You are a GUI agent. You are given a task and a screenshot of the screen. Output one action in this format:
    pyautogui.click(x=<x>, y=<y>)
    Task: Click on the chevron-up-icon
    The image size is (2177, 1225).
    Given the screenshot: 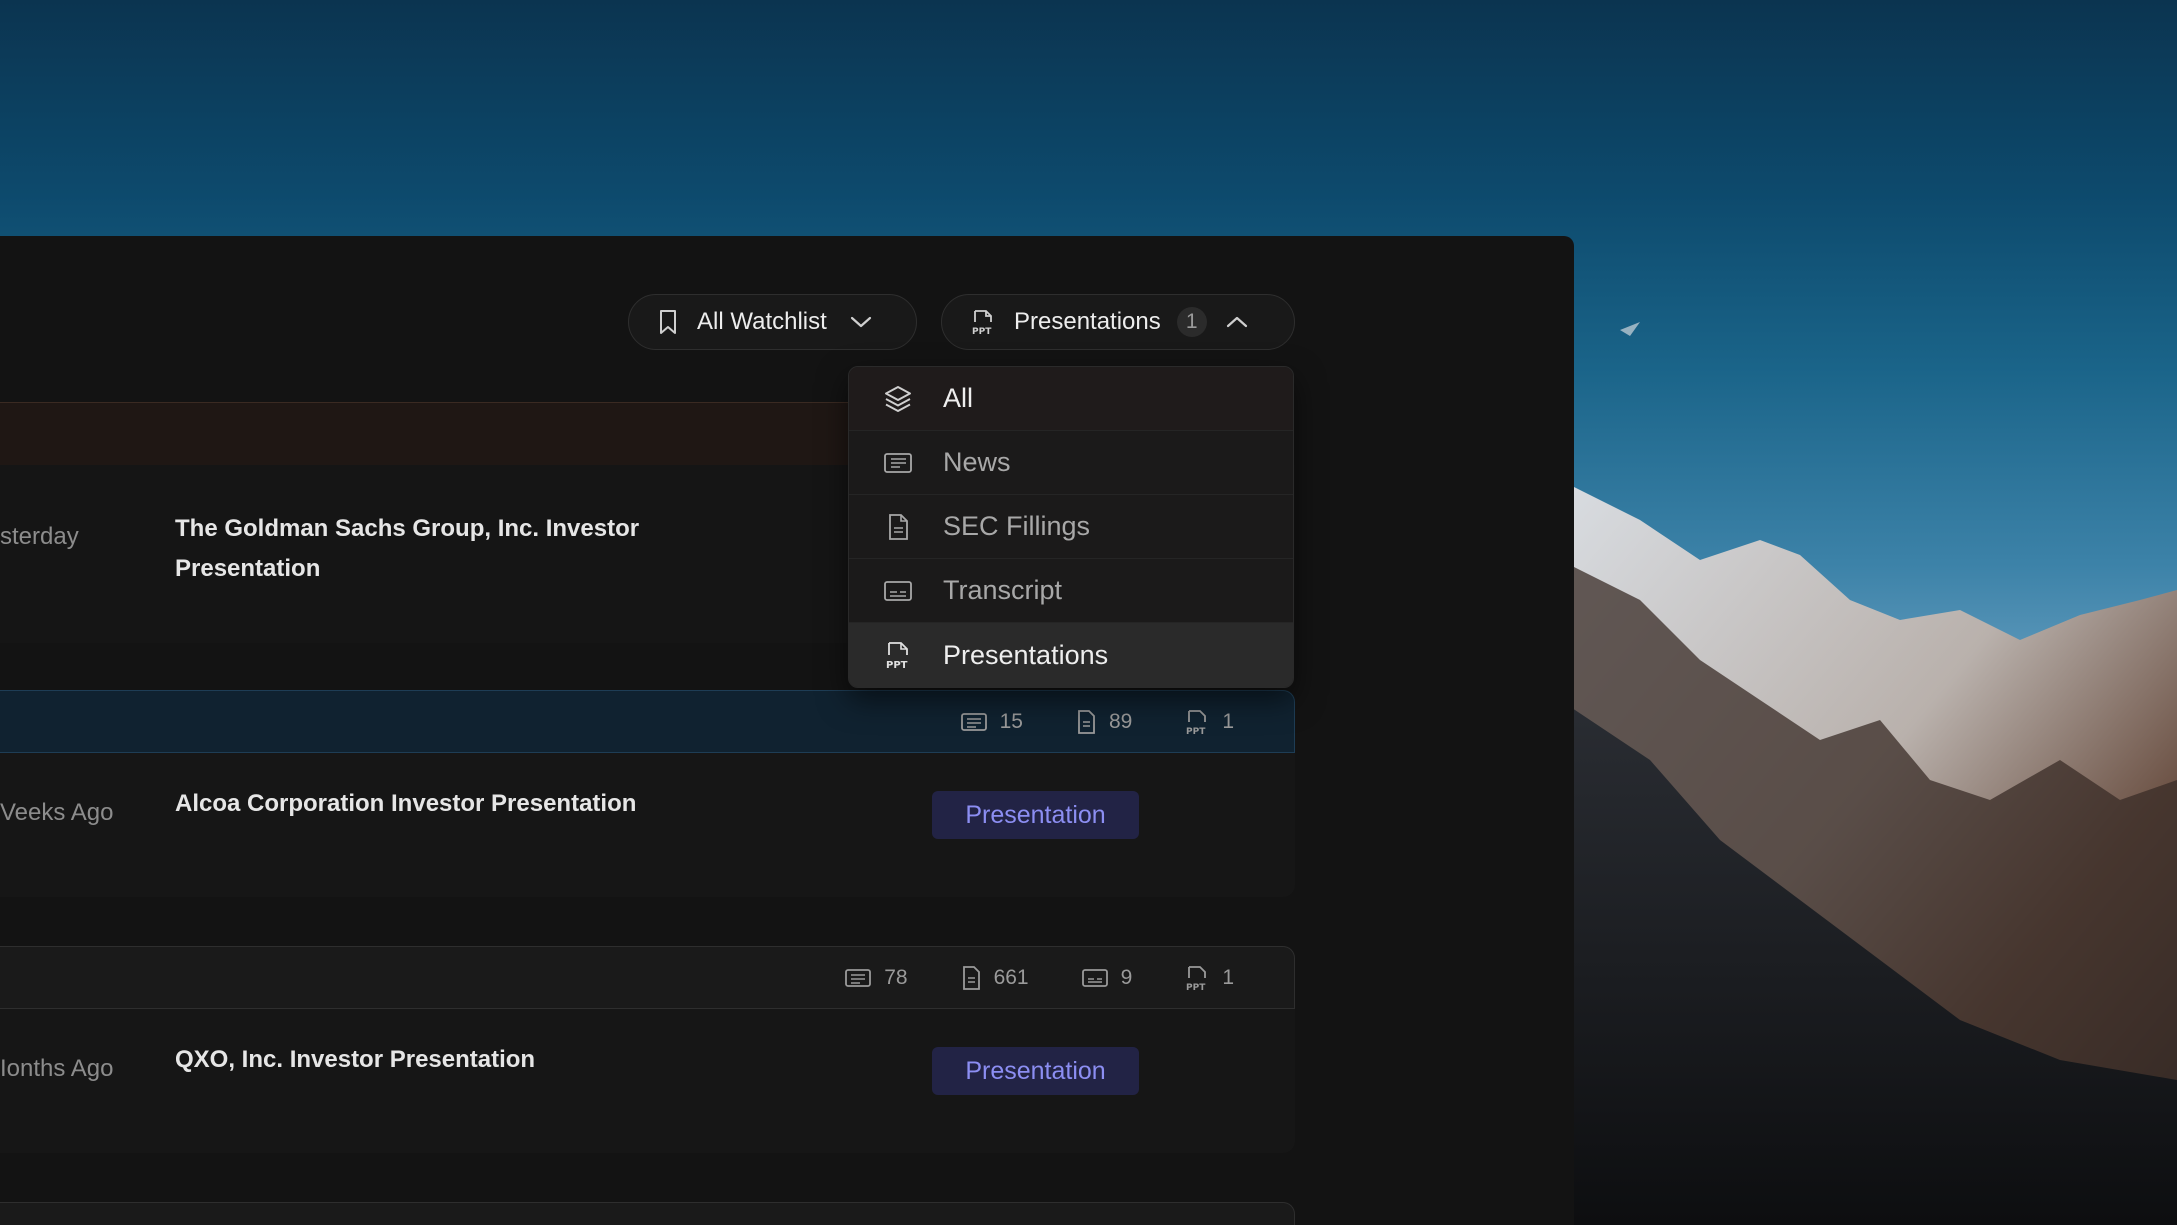 What is the action you would take?
    pyautogui.click(x=1236, y=322)
    